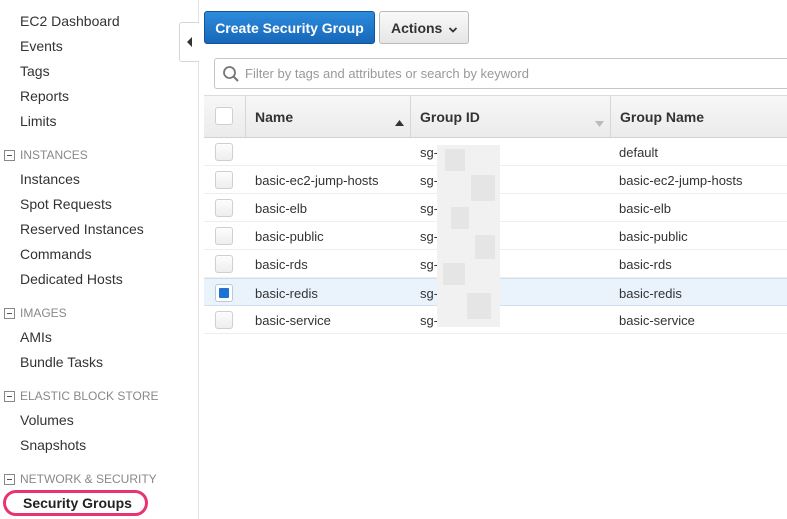  I want to click on select-all-checkbox, so click(224, 116).